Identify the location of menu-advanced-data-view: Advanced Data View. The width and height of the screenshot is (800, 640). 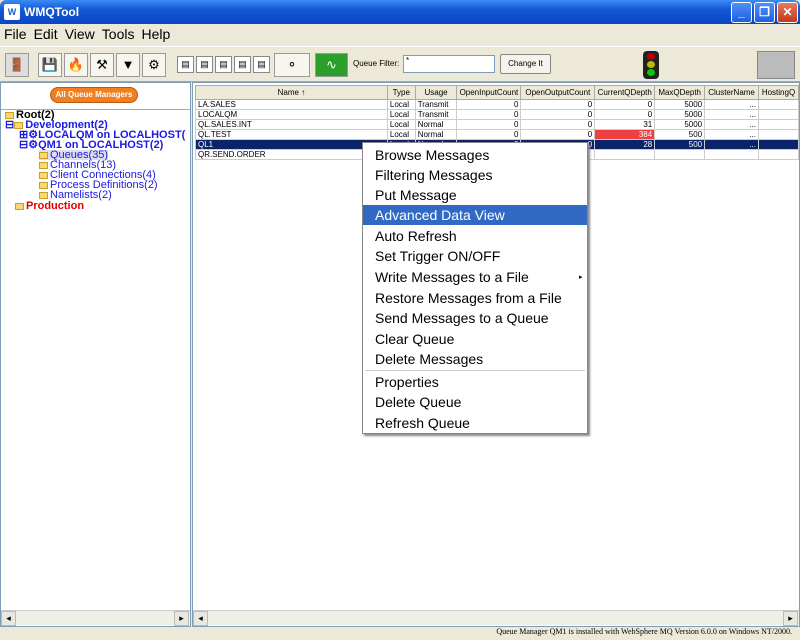
(475, 215).